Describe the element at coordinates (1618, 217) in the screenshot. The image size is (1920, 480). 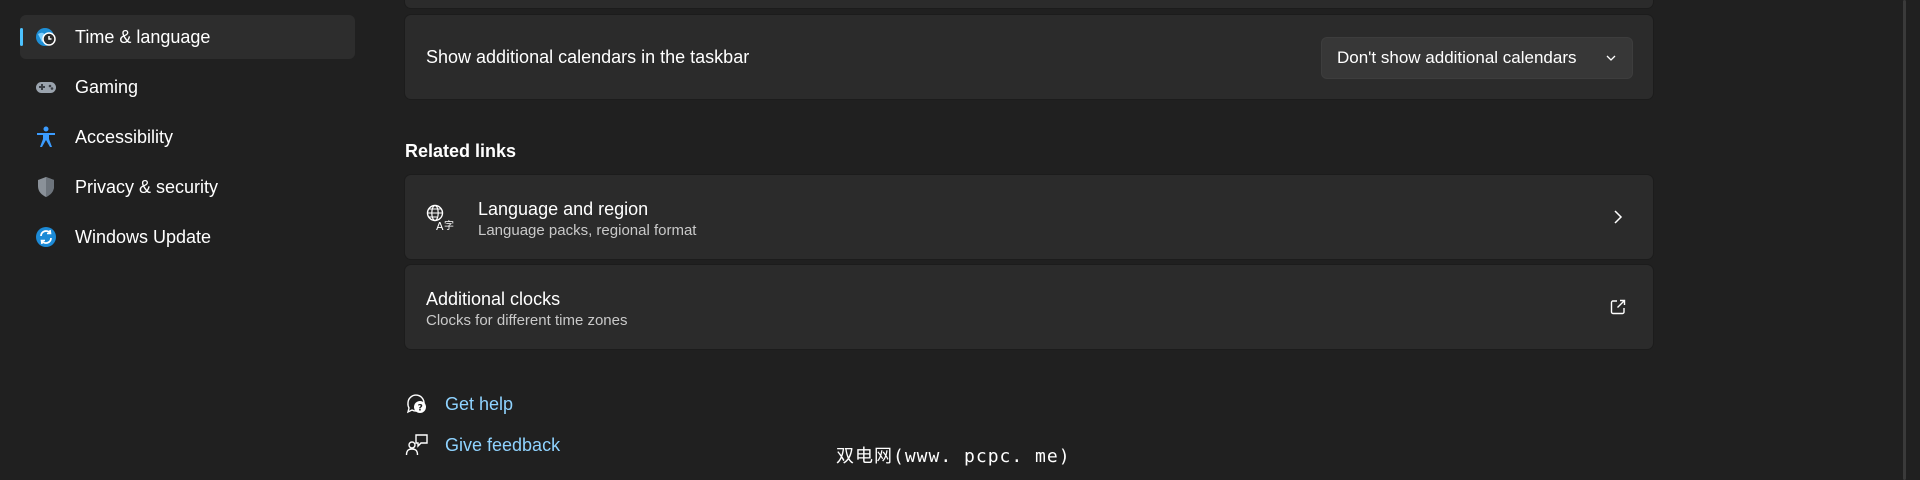
I see `chevron-right-icon` at that location.